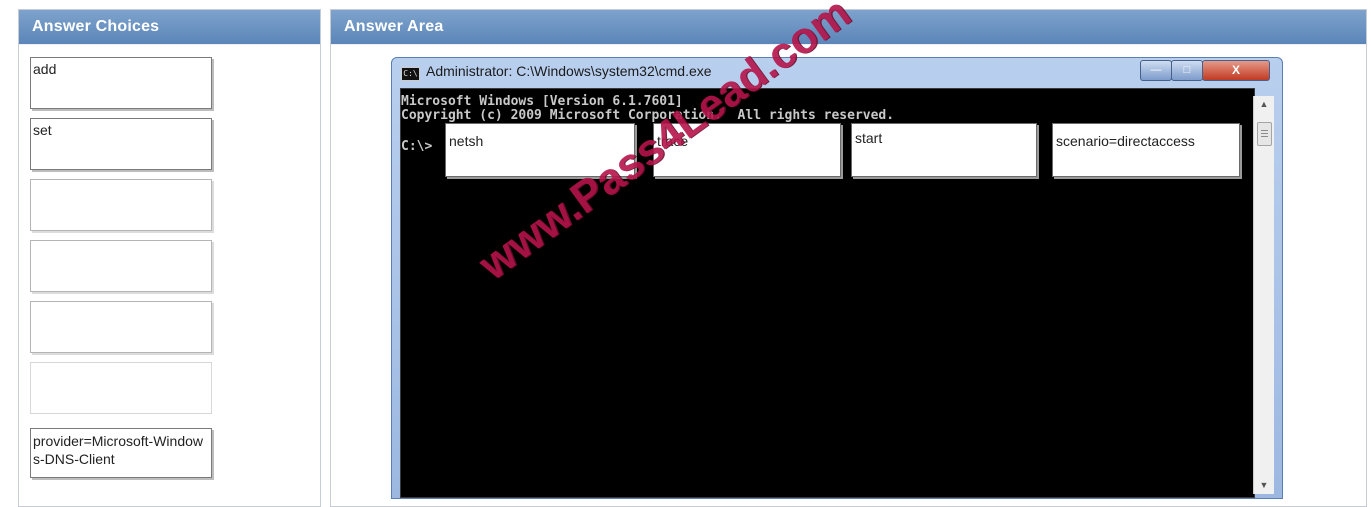  I want to click on scroll-thumb, so click(1264, 134).